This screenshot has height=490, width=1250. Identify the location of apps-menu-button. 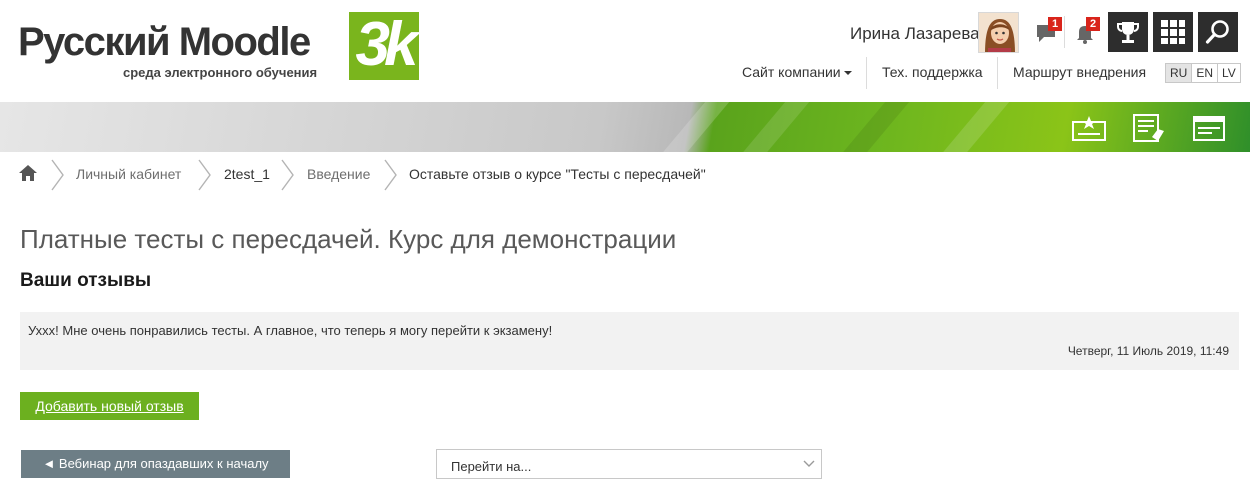
(1173, 32).